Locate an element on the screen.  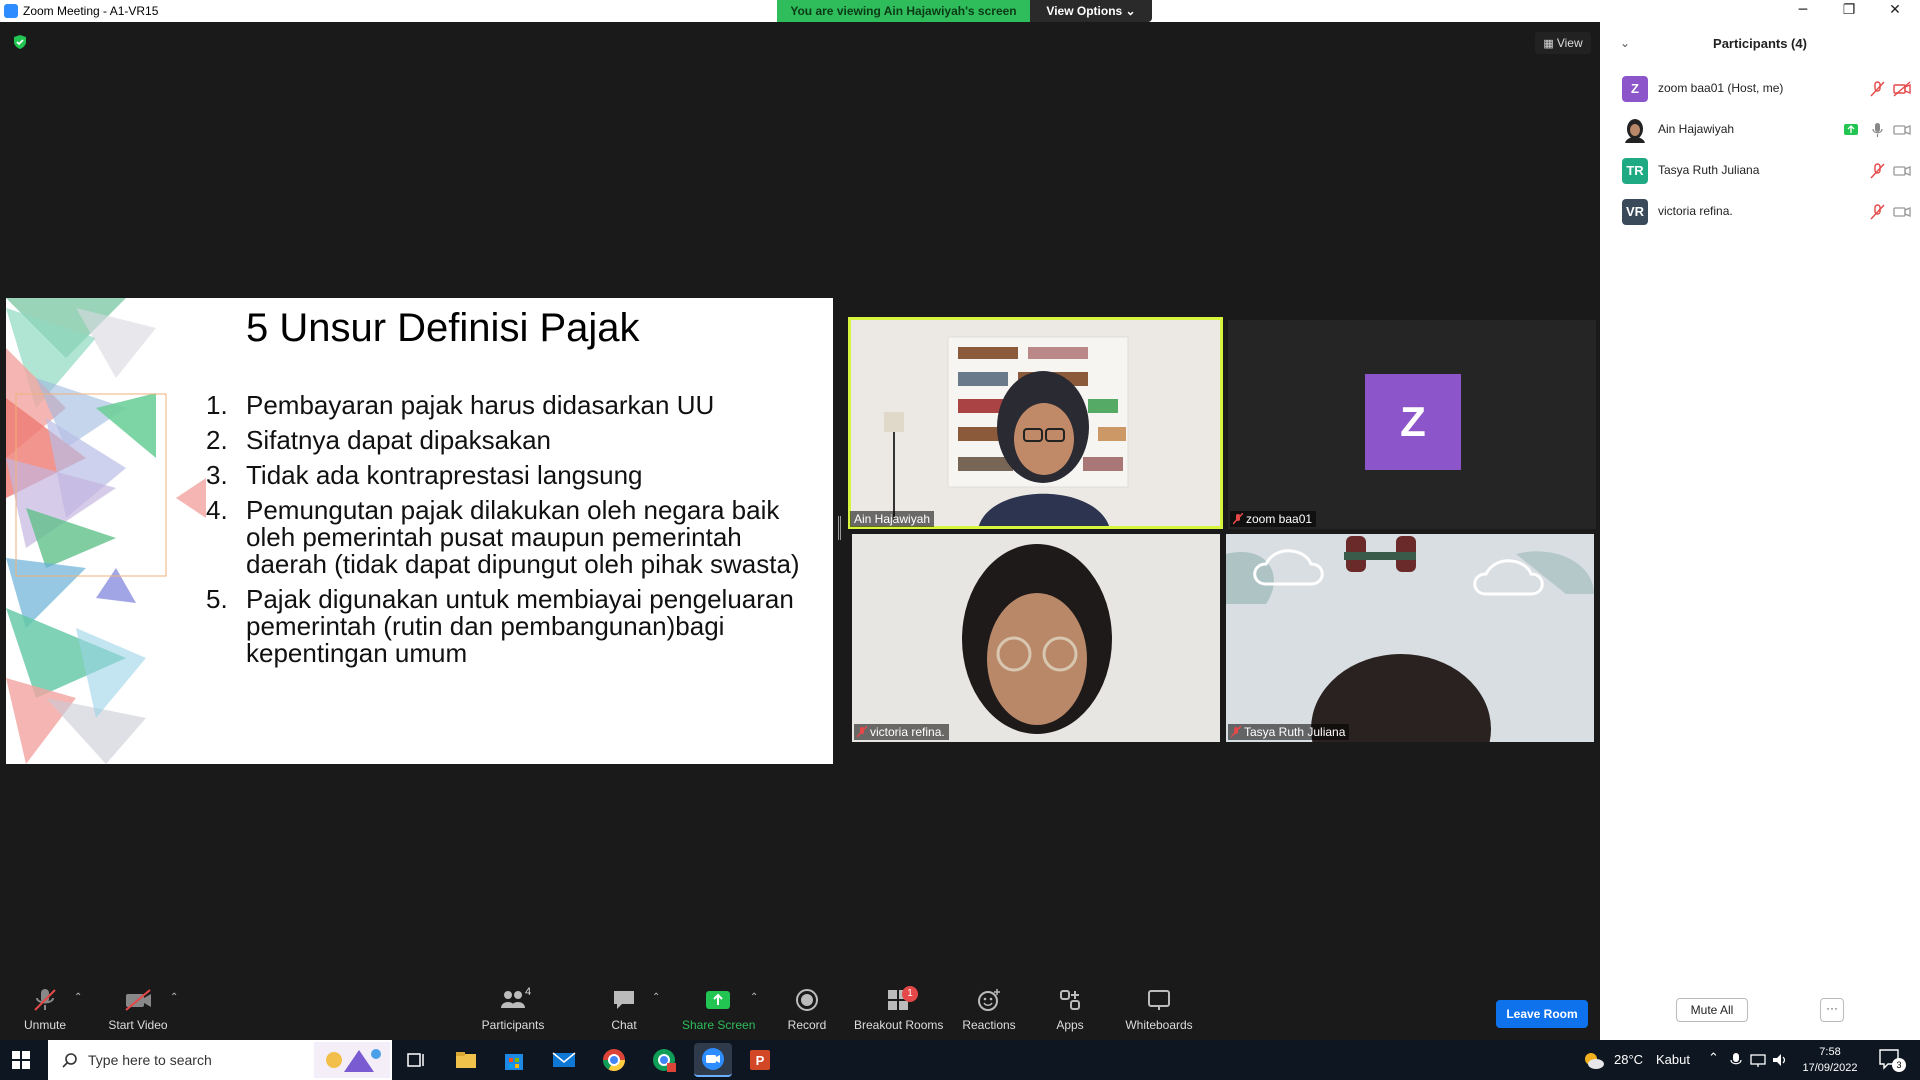
breakout-rooms-label: Breakout Rooms is located at coordinates (899, 1025).